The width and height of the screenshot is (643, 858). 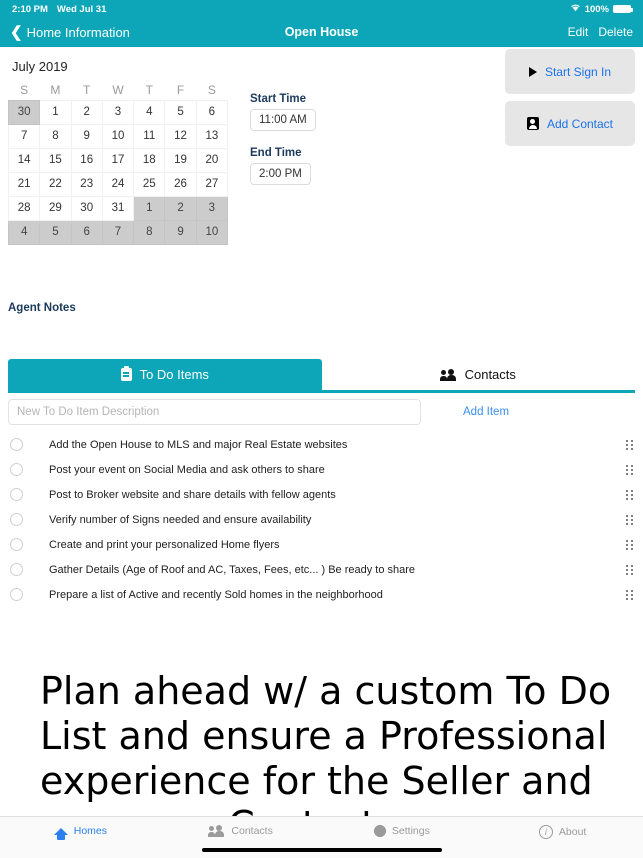 I want to click on calendar-day-cell: 24, so click(x=118, y=184).